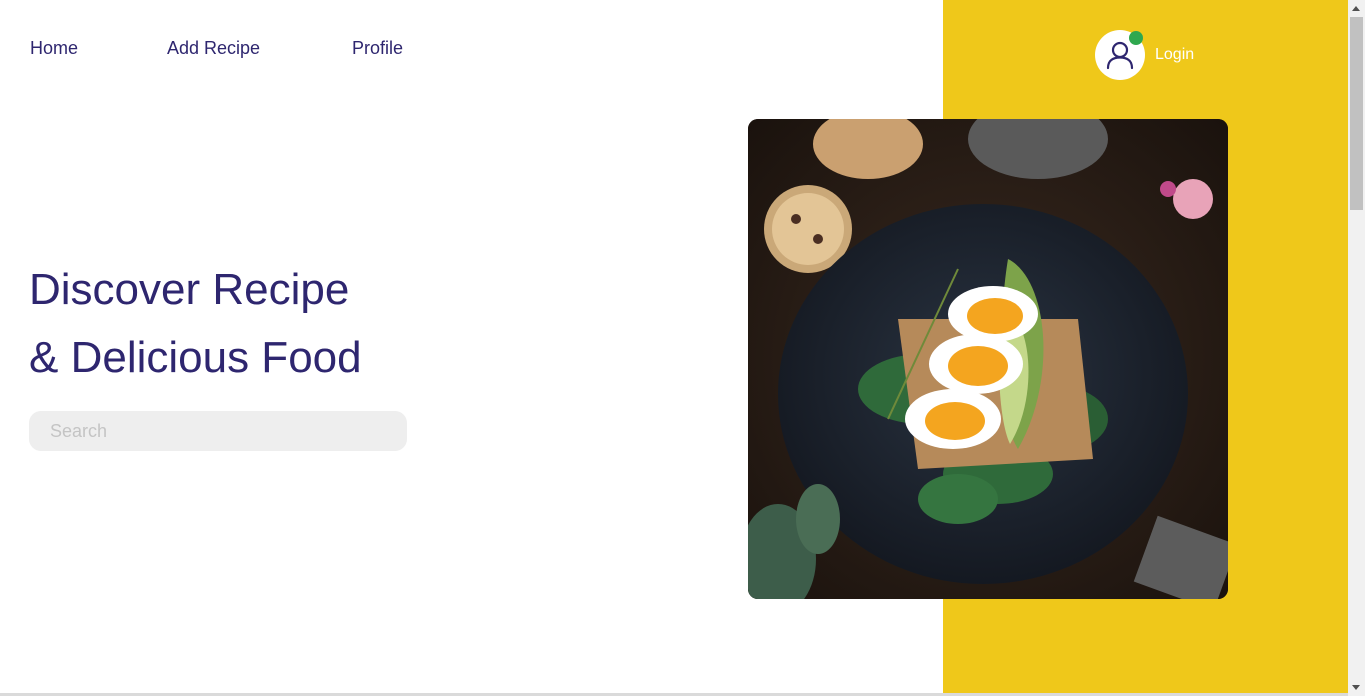 The image size is (1365, 696). Describe the element at coordinates (54, 48) in the screenshot. I see `nav-home-link: Home` at that location.